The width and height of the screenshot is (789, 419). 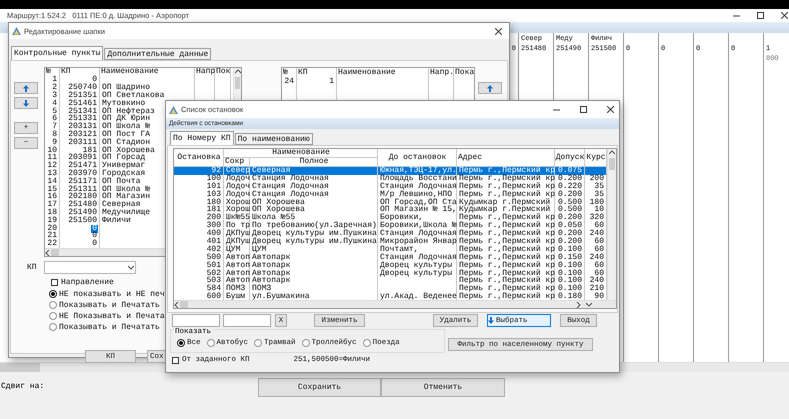 I want to click on table-cell: ул.Бушмакина, so click(x=281, y=297).